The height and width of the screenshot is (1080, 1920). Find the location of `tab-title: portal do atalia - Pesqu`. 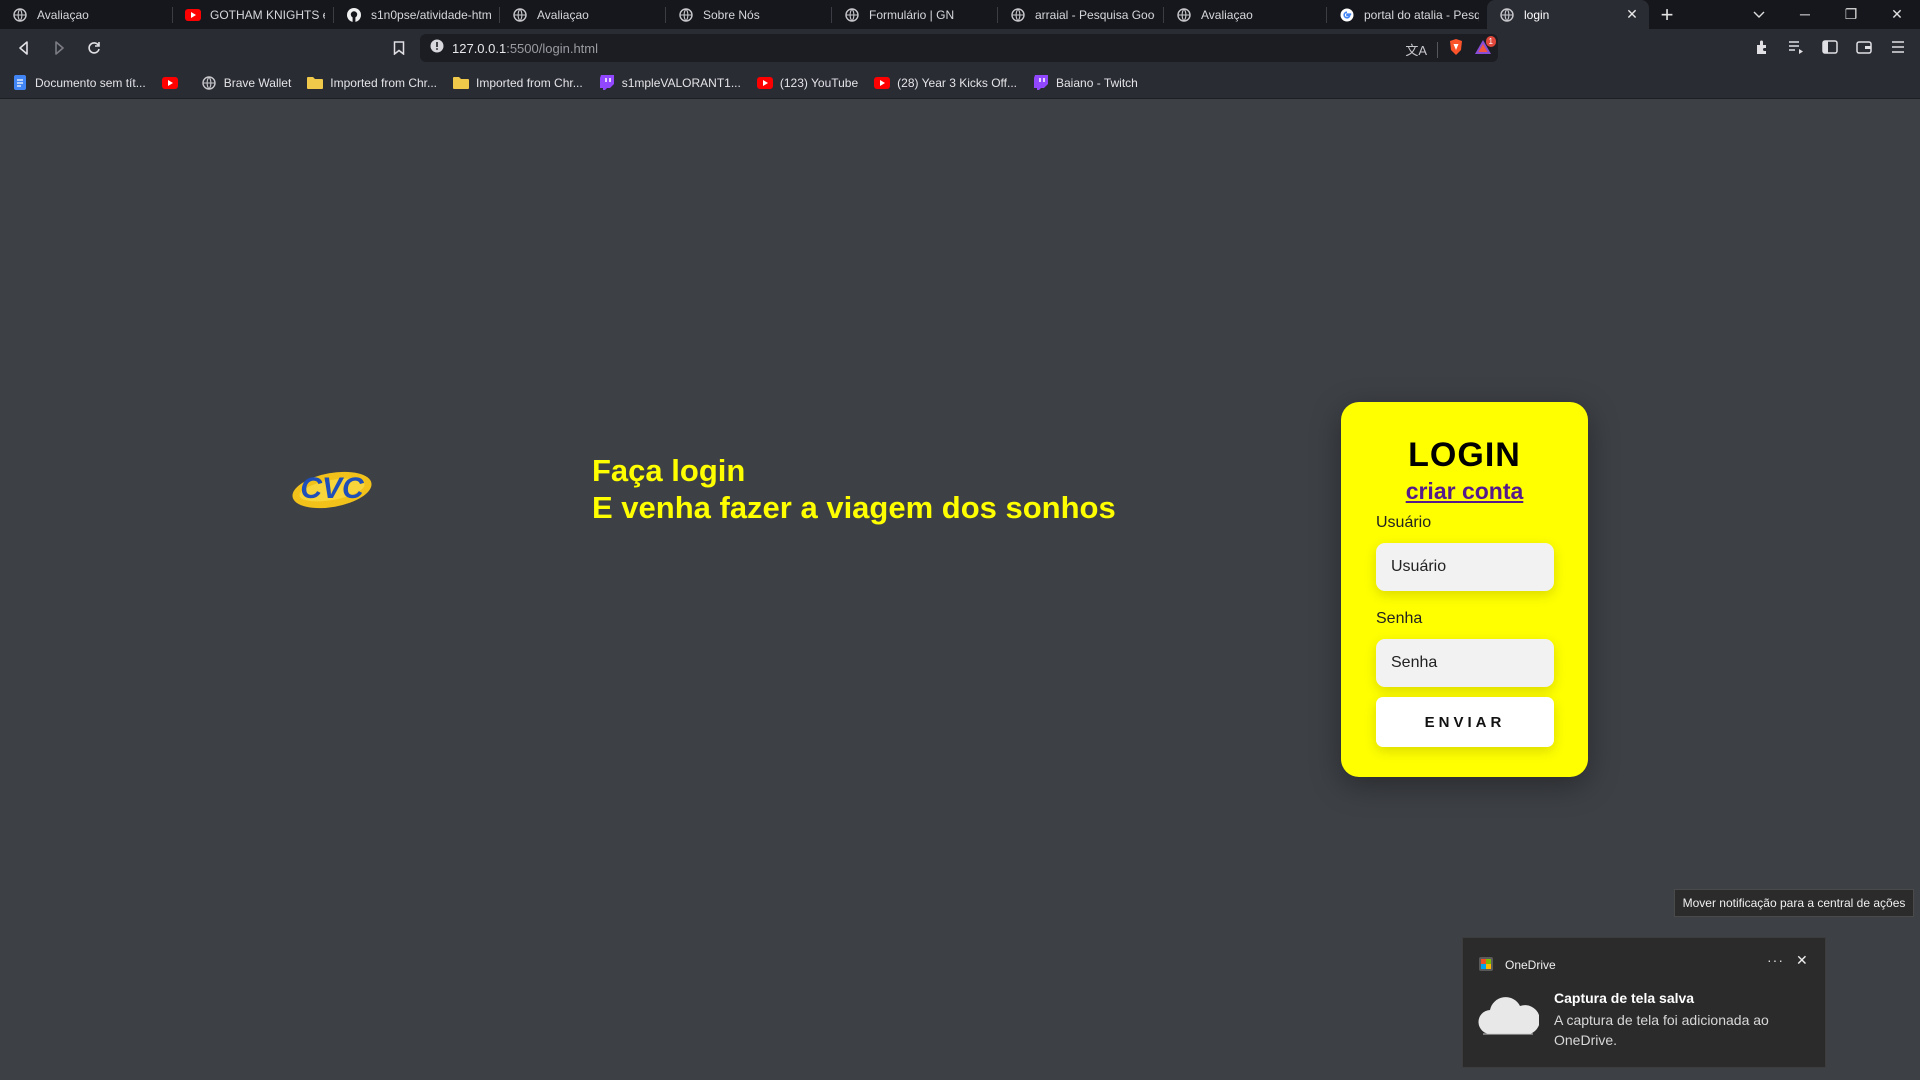

tab-title: portal do atalia - Pesqu is located at coordinates (1421, 14).